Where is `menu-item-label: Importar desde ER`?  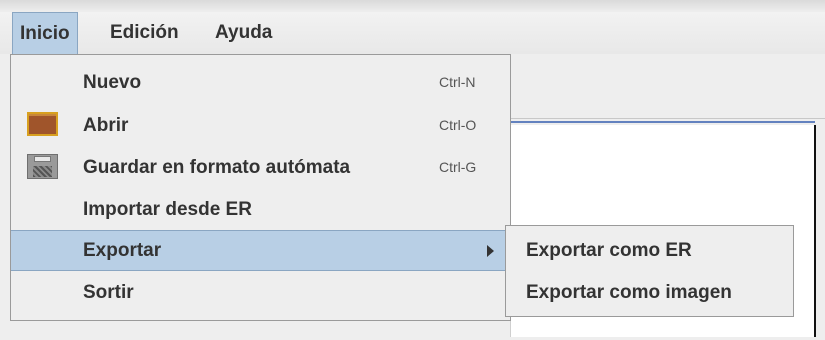
menu-item-label: Importar desde ER is located at coordinates (167, 209).